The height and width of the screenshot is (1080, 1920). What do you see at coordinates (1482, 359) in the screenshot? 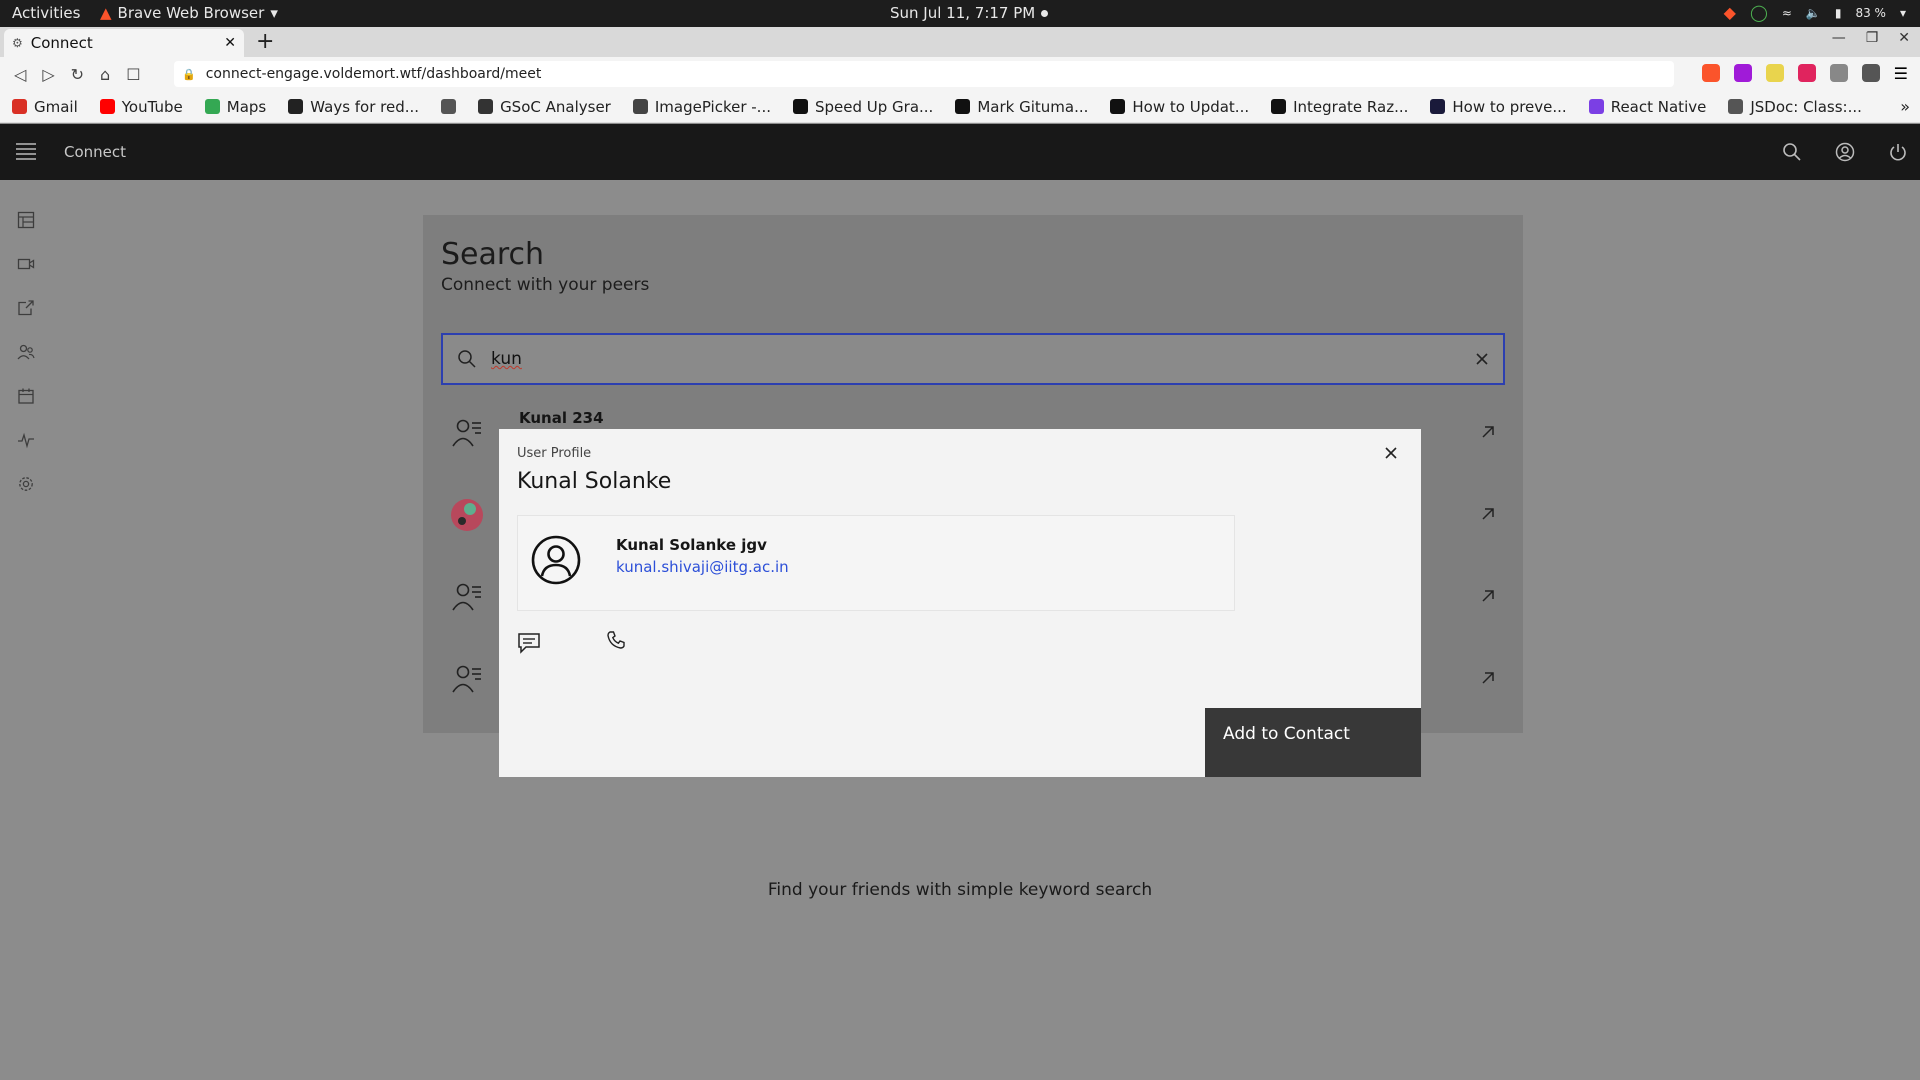
I see `clear-search-icon` at bounding box center [1482, 359].